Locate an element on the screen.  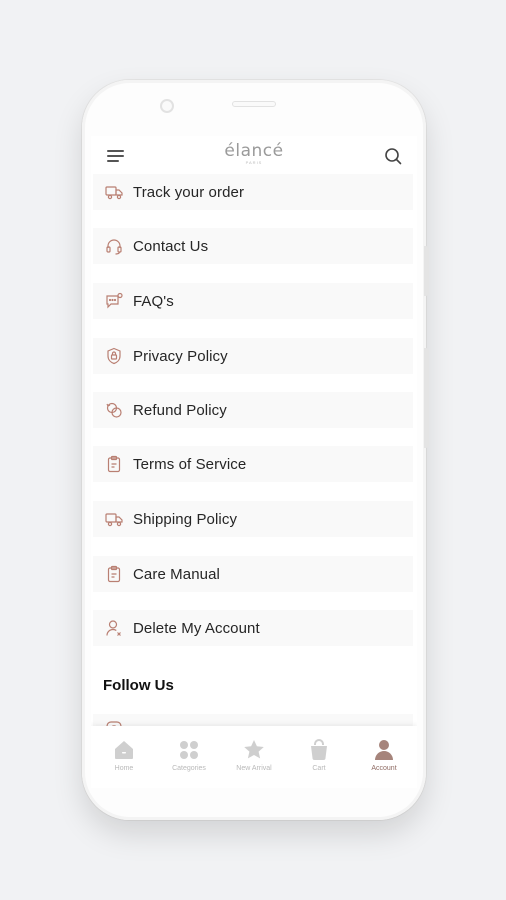
menu-item-label: FAQ's is located at coordinates (153, 301).